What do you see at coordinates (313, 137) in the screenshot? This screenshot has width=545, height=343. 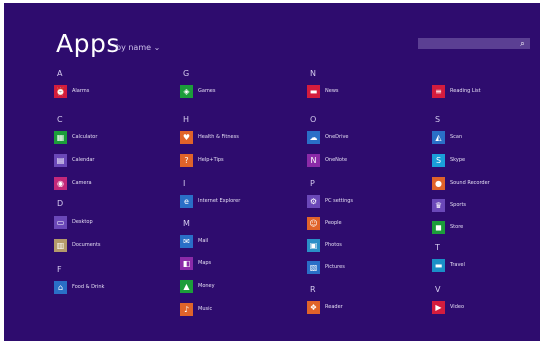 I see `onedrive-cloud-icon: ☁` at bounding box center [313, 137].